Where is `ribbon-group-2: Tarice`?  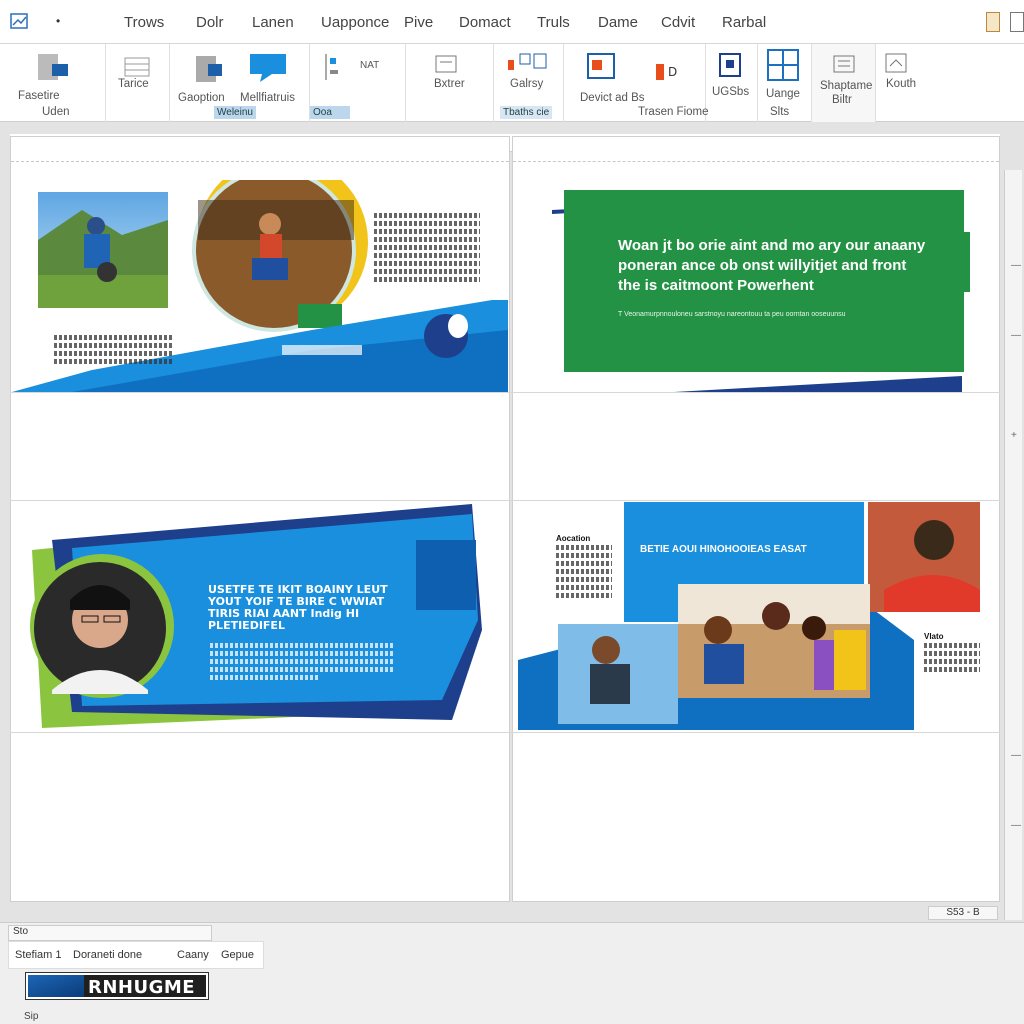
ribbon-group-2: Tarice is located at coordinates (138, 83).